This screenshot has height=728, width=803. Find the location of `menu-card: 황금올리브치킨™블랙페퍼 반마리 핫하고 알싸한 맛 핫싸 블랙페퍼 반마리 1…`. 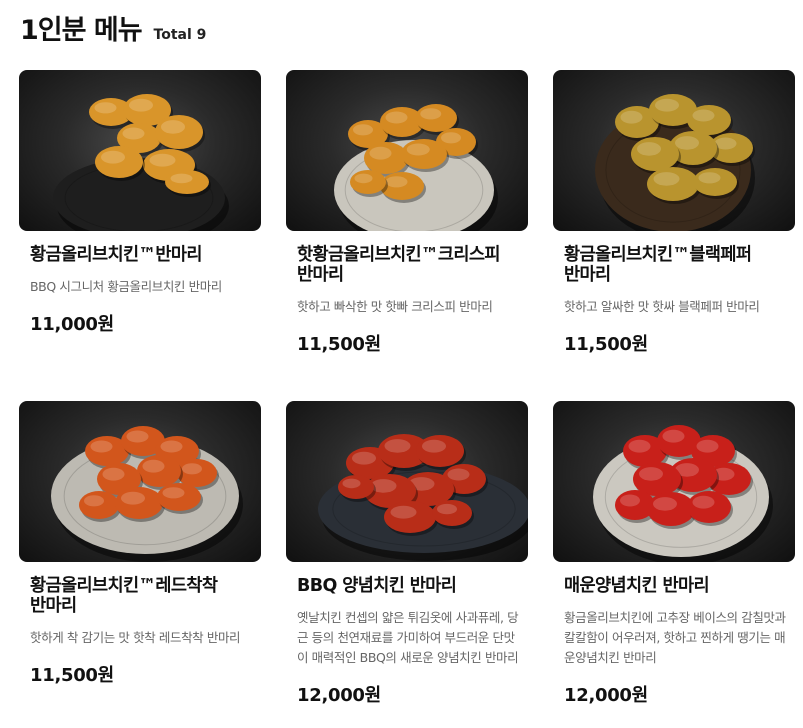

menu-card: 황금올리브치킨™블랙페퍼 반마리 핫하고 알싸한 맛 핫싸 블랙페퍼 반마리 1… is located at coordinates (674, 213).